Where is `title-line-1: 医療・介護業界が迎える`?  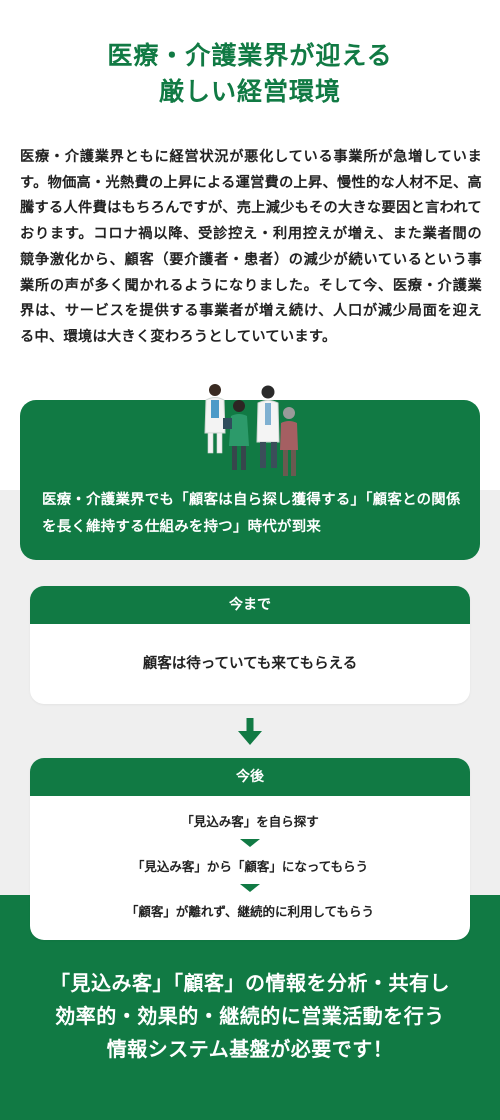 title-line-1: 医療・介護業界が迎える is located at coordinates (250, 55).